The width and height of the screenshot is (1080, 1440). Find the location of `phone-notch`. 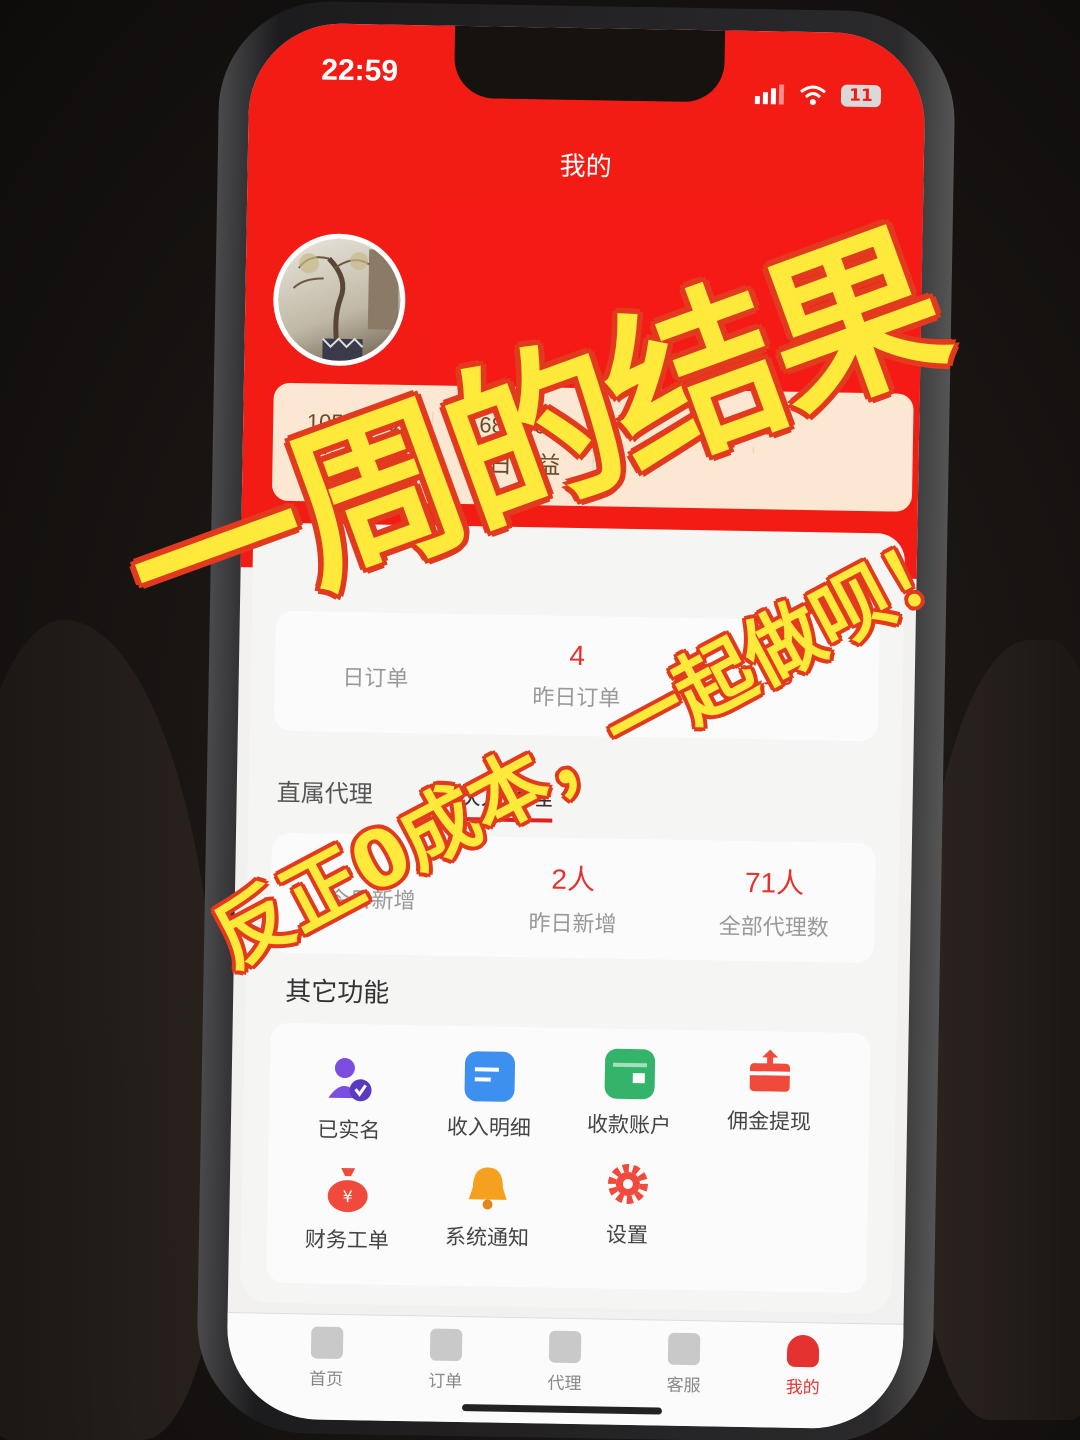

phone-notch is located at coordinates (589, 64).